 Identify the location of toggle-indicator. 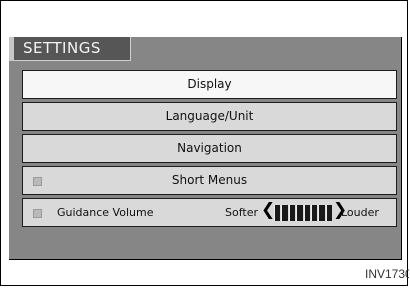
(37, 213).